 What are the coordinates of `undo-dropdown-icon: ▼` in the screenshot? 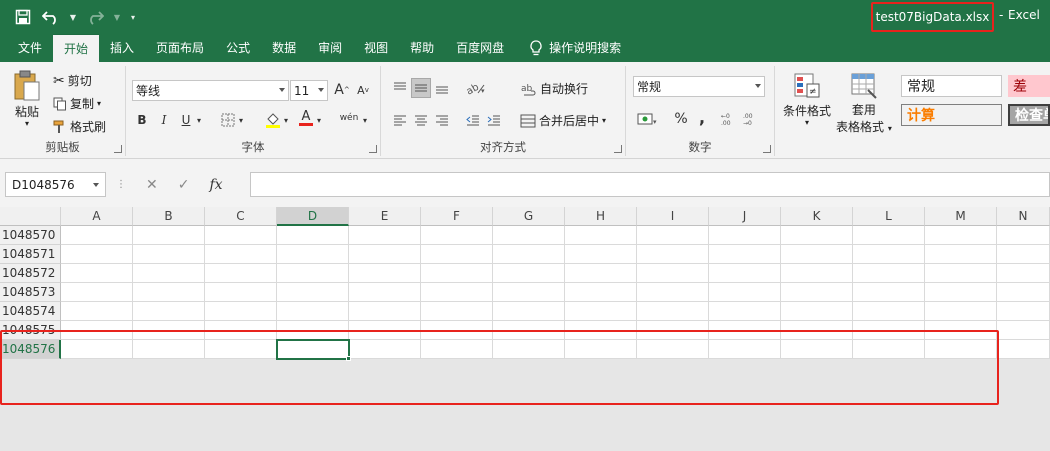 It's located at (73, 17).